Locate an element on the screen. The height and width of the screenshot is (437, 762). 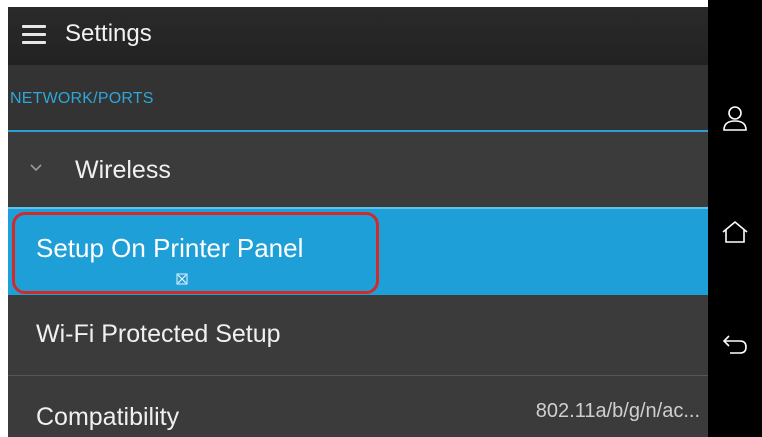
section-header: NETWORK/PORTS is located at coordinates (358, 98).